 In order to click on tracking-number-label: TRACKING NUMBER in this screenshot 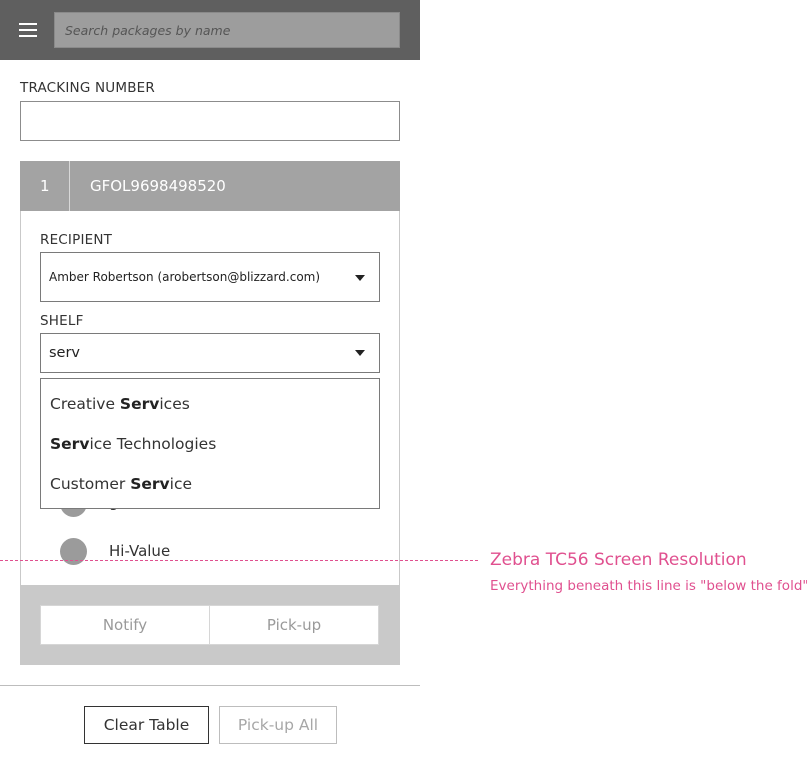, I will do `click(87, 88)`.